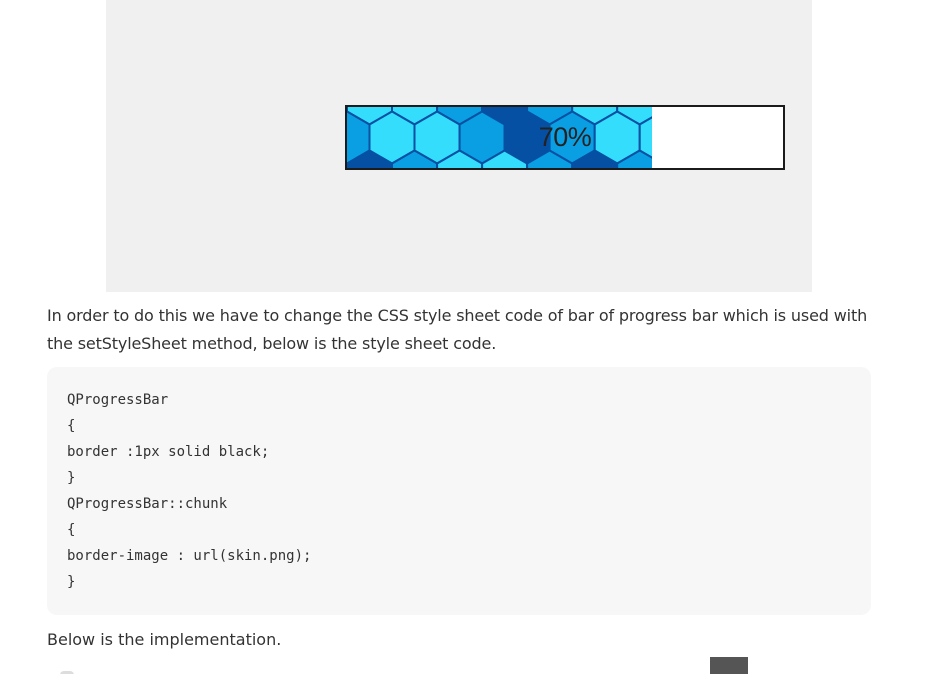 The image size is (937, 674). What do you see at coordinates (168, 452) in the screenshot?
I see `code-line: border :1px solid black;` at bounding box center [168, 452].